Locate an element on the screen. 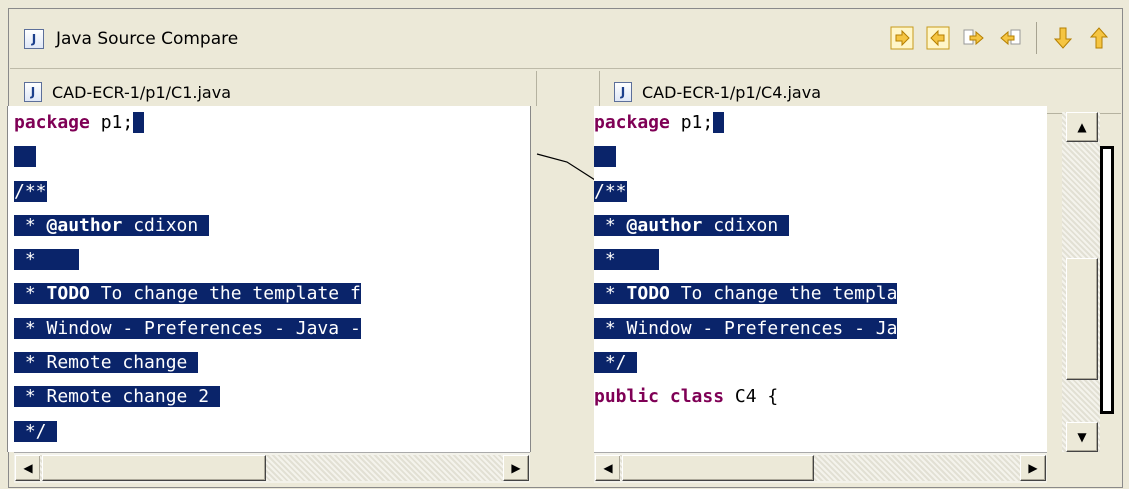 Image resolution: width=1129 pixels, height=489 pixels. code-line: * TODO To change the template f is located at coordinates (187, 294).